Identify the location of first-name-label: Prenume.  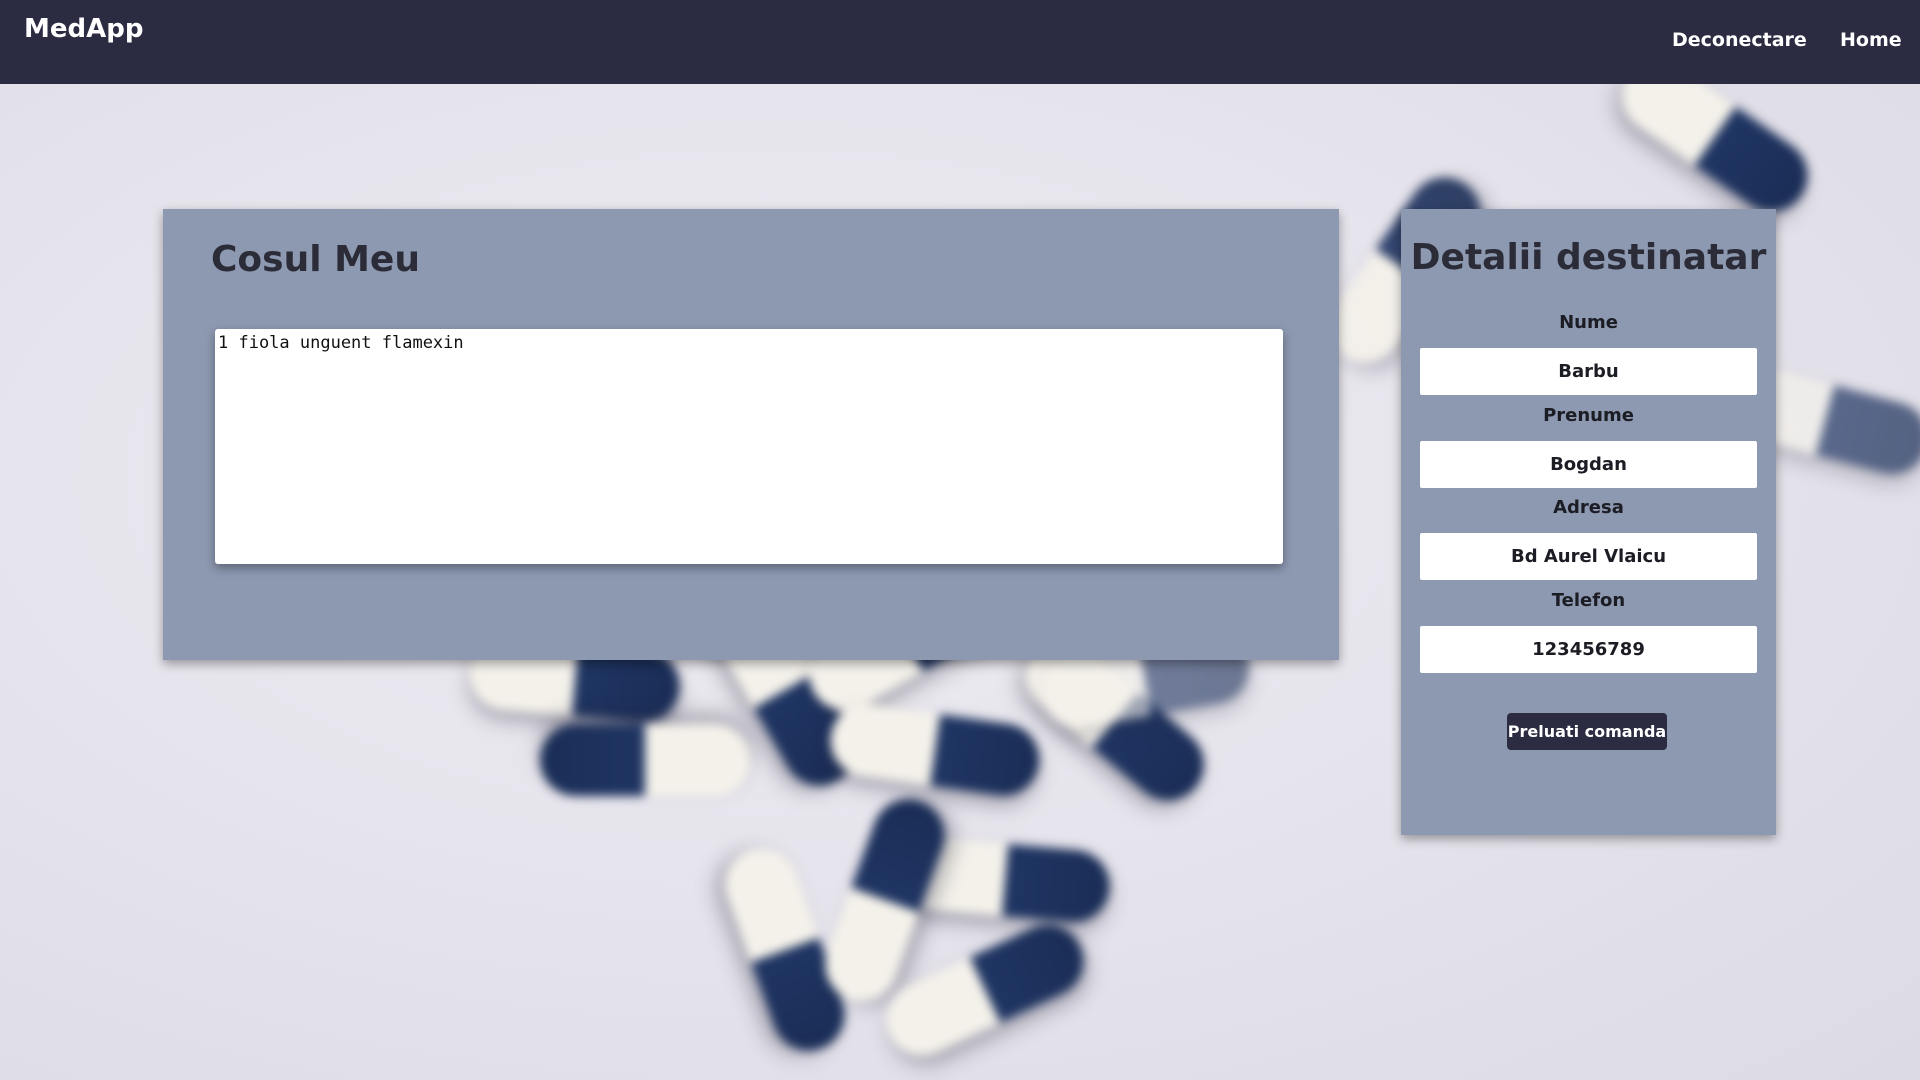
(1588, 415).